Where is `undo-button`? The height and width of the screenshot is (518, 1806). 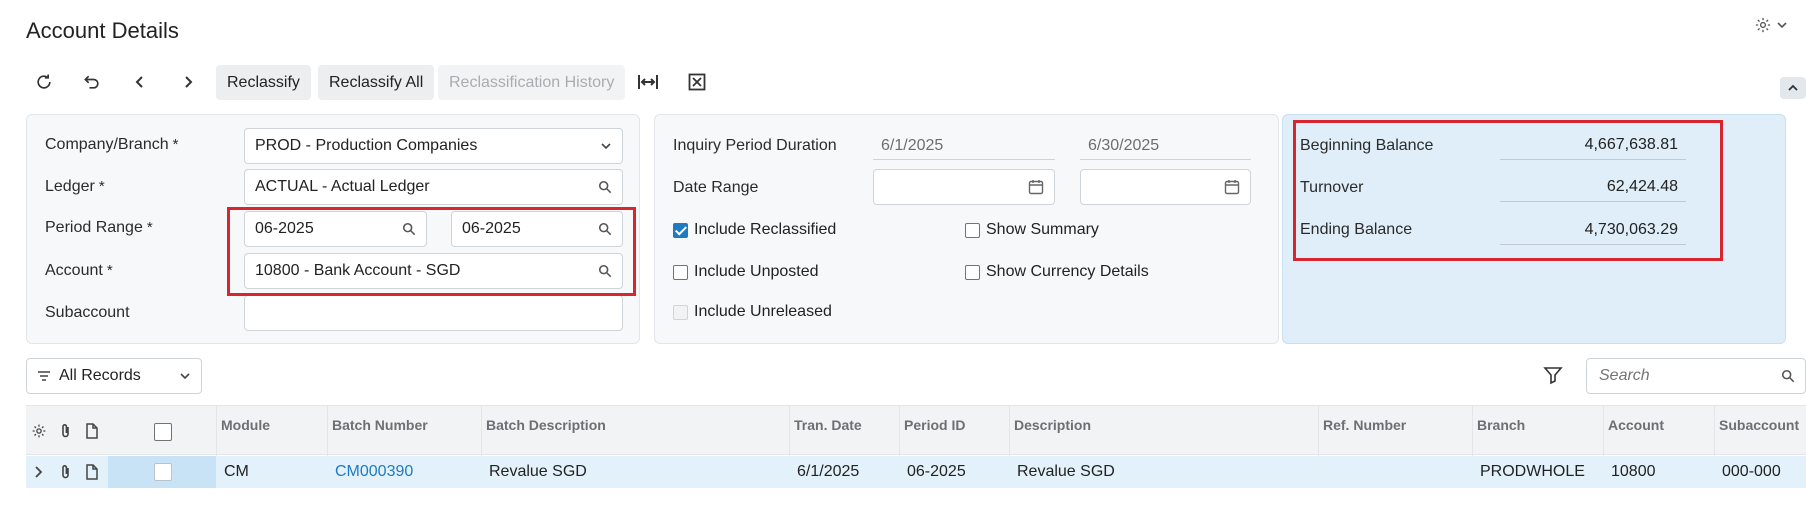
undo-button is located at coordinates (92, 82).